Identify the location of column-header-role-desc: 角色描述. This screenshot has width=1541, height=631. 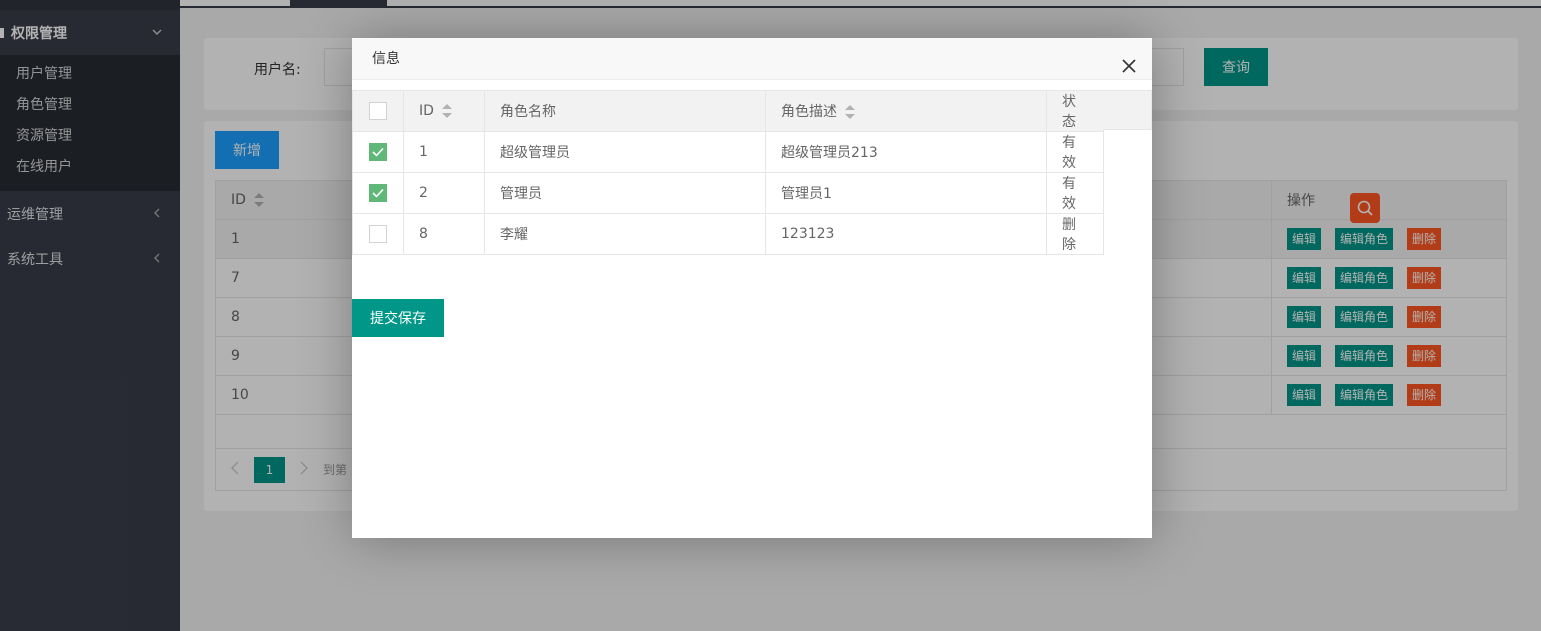
(906, 111).